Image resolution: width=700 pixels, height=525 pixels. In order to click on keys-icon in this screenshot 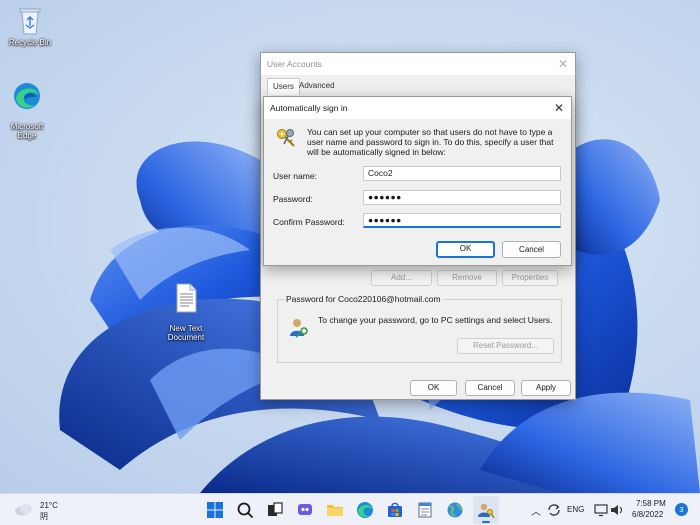, I will do `click(286, 138)`.